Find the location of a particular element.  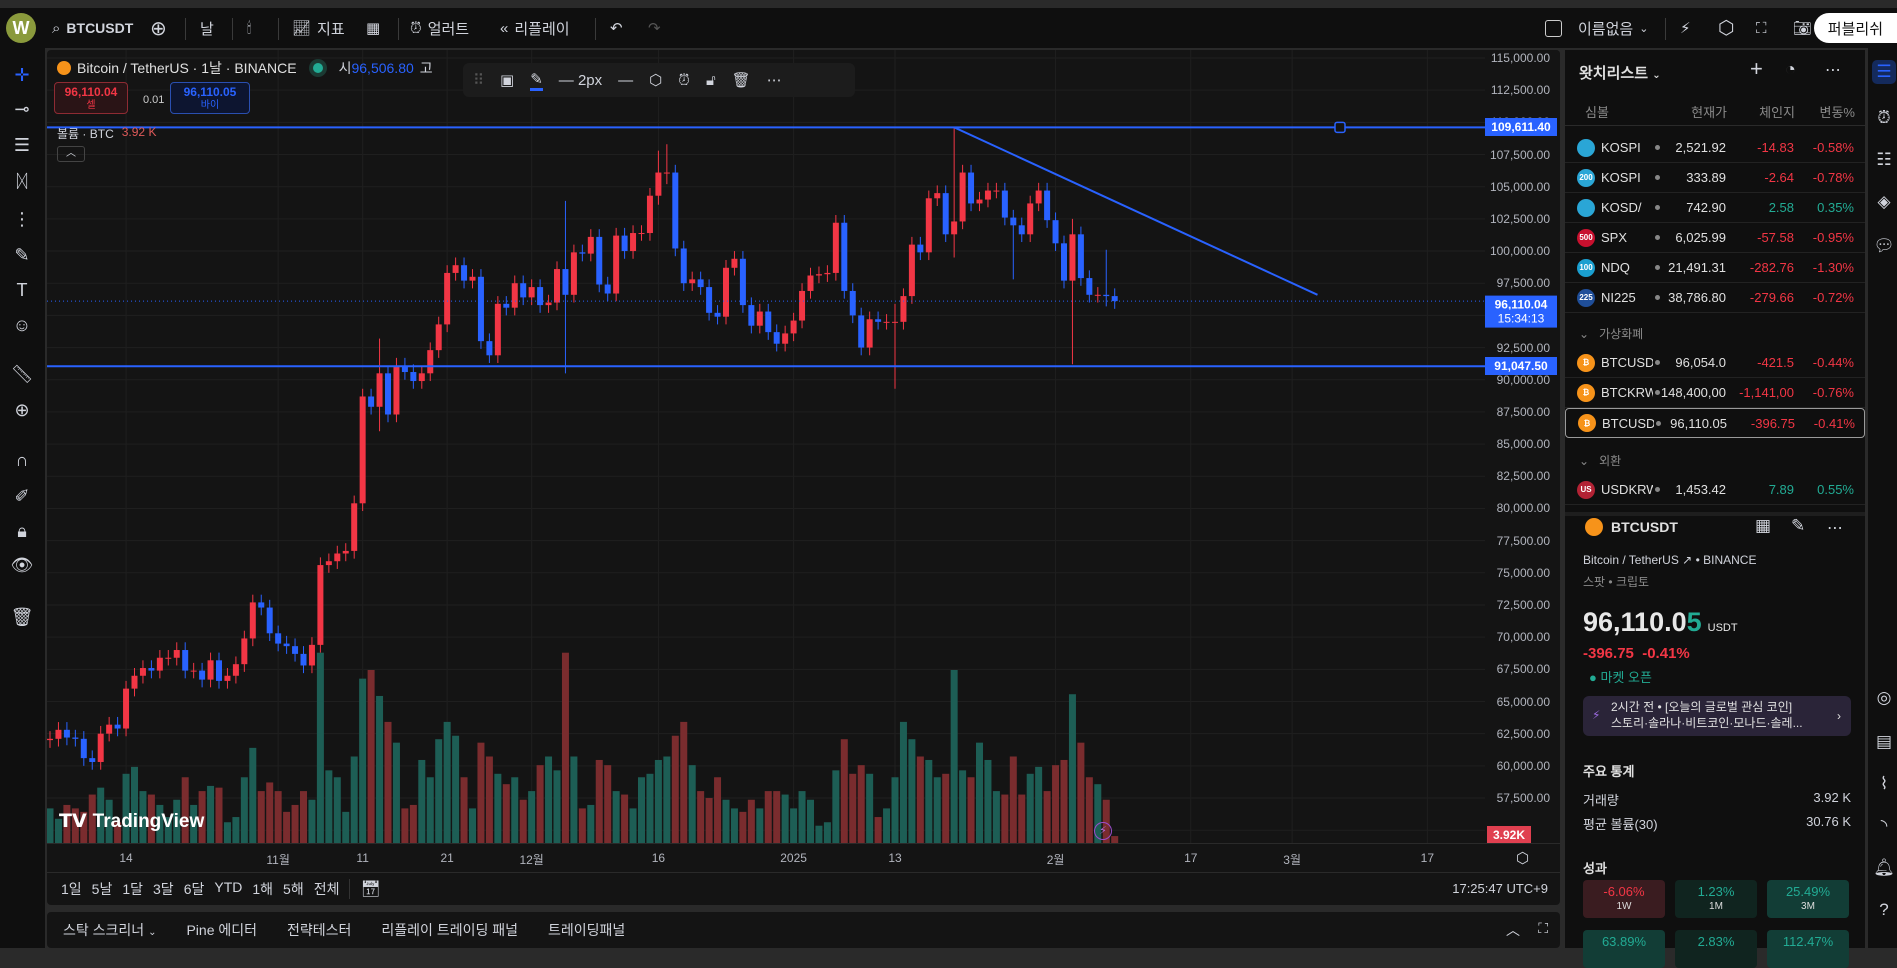

magnet-tool: ∩ is located at coordinates (22, 460).